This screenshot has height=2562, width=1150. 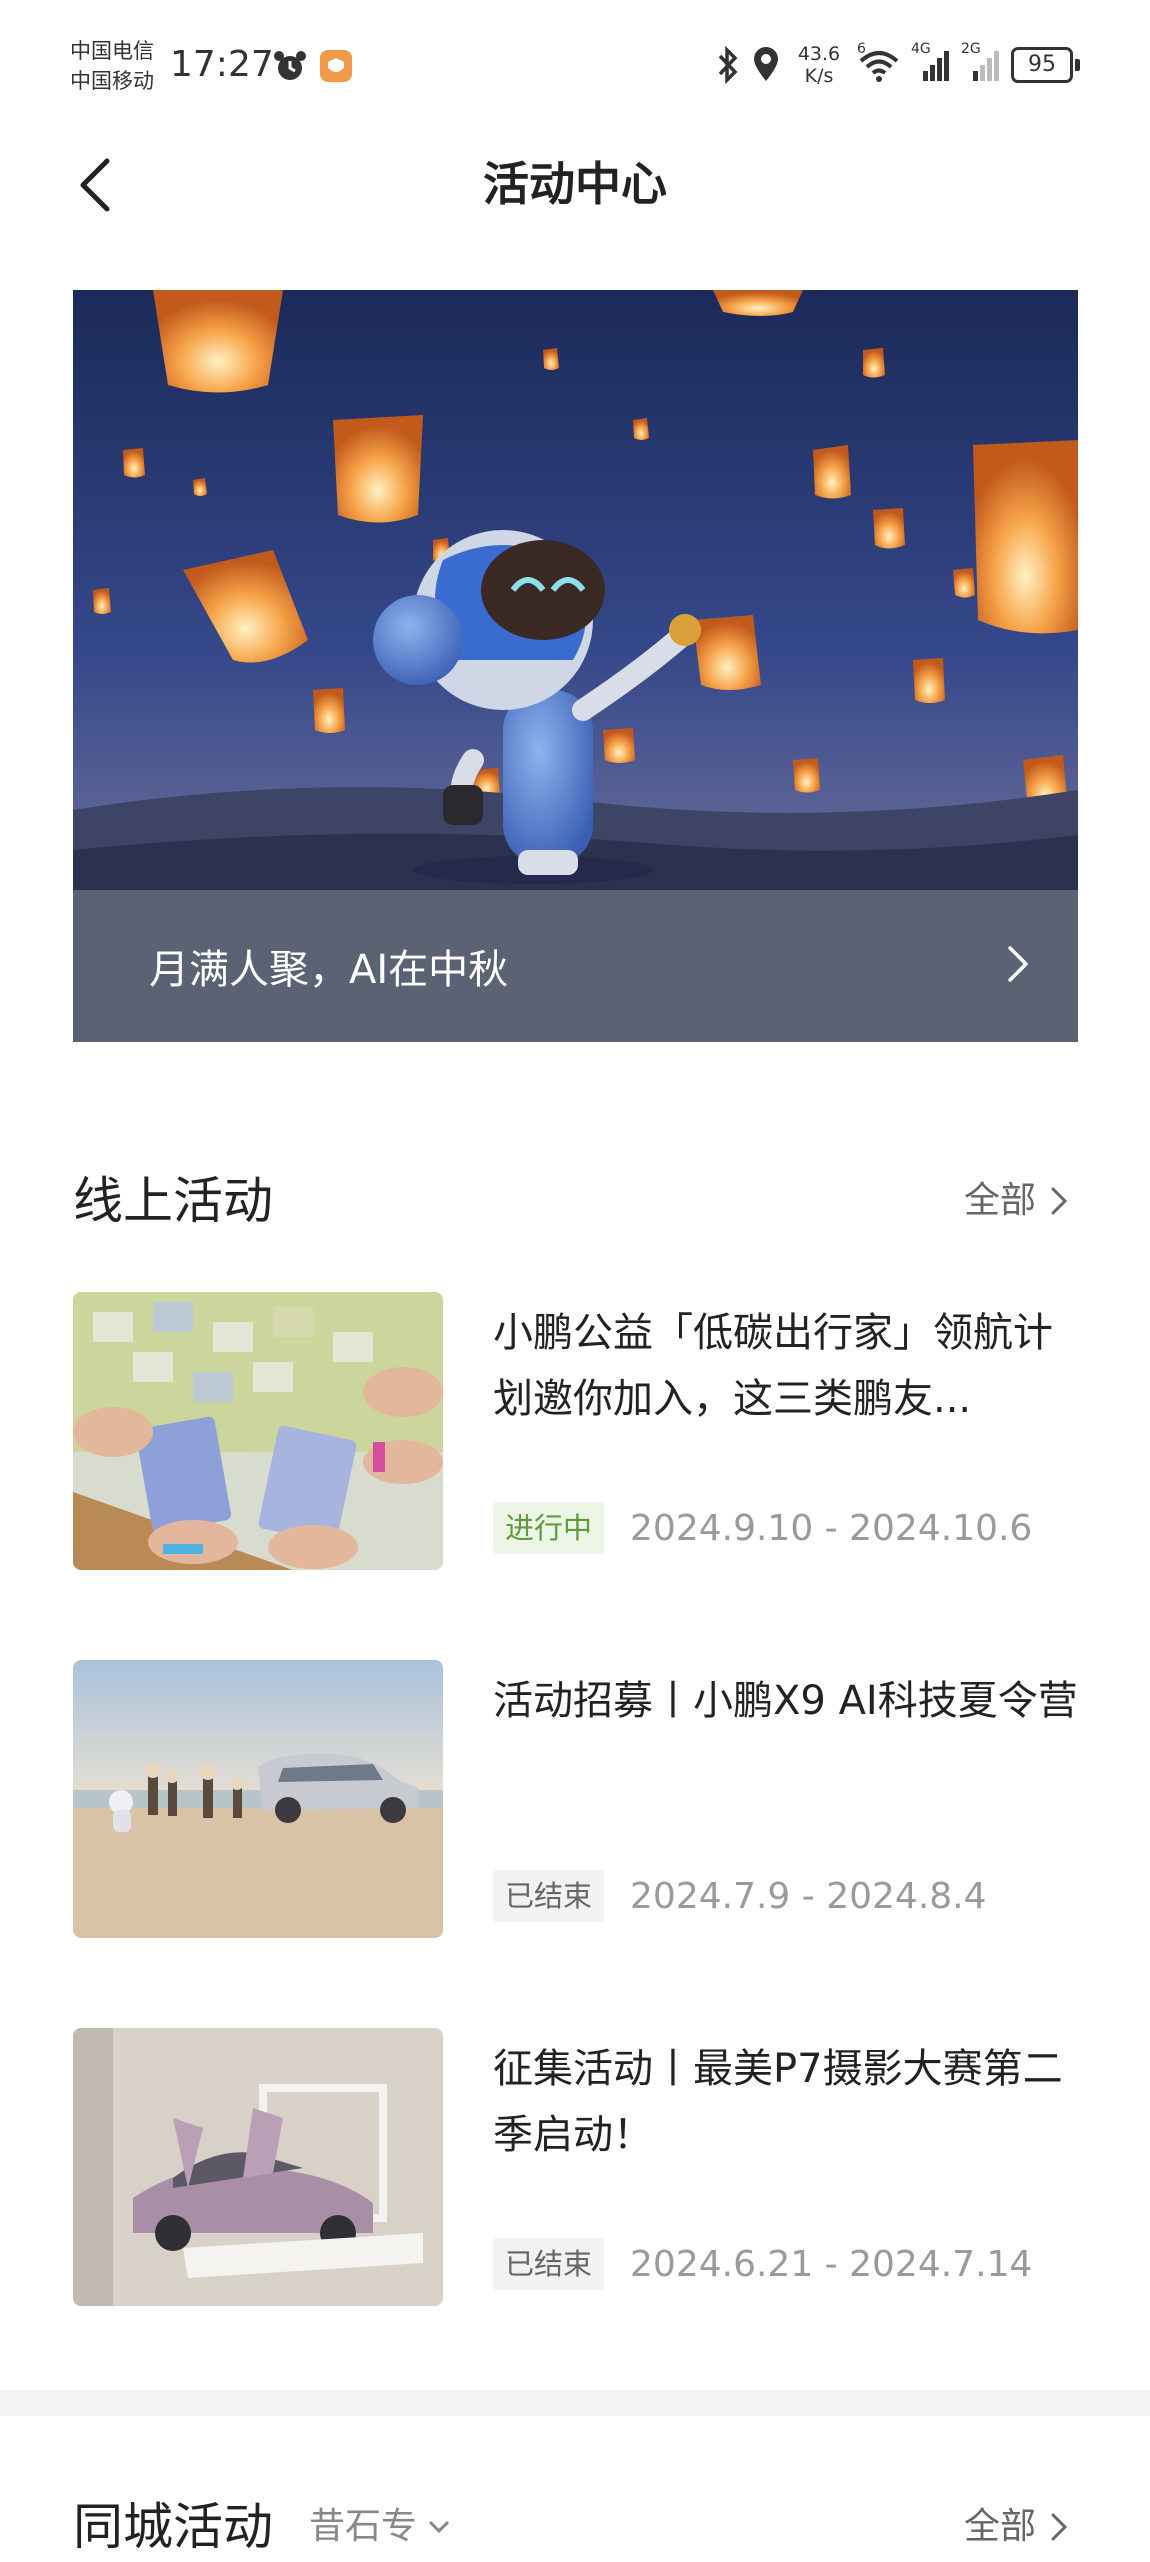 What do you see at coordinates (336, 66) in the screenshot?
I see `app-badge-icon` at bounding box center [336, 66].